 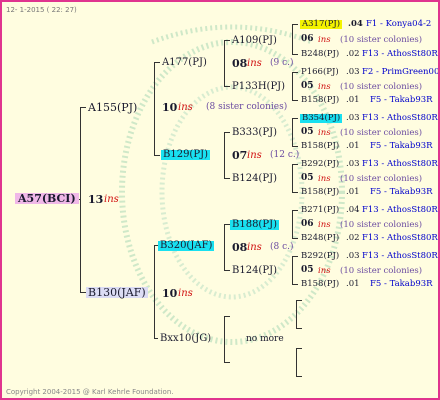 I want to click on sire-sister-colonies: (8 sister colonies), so click(x=247, y=107).